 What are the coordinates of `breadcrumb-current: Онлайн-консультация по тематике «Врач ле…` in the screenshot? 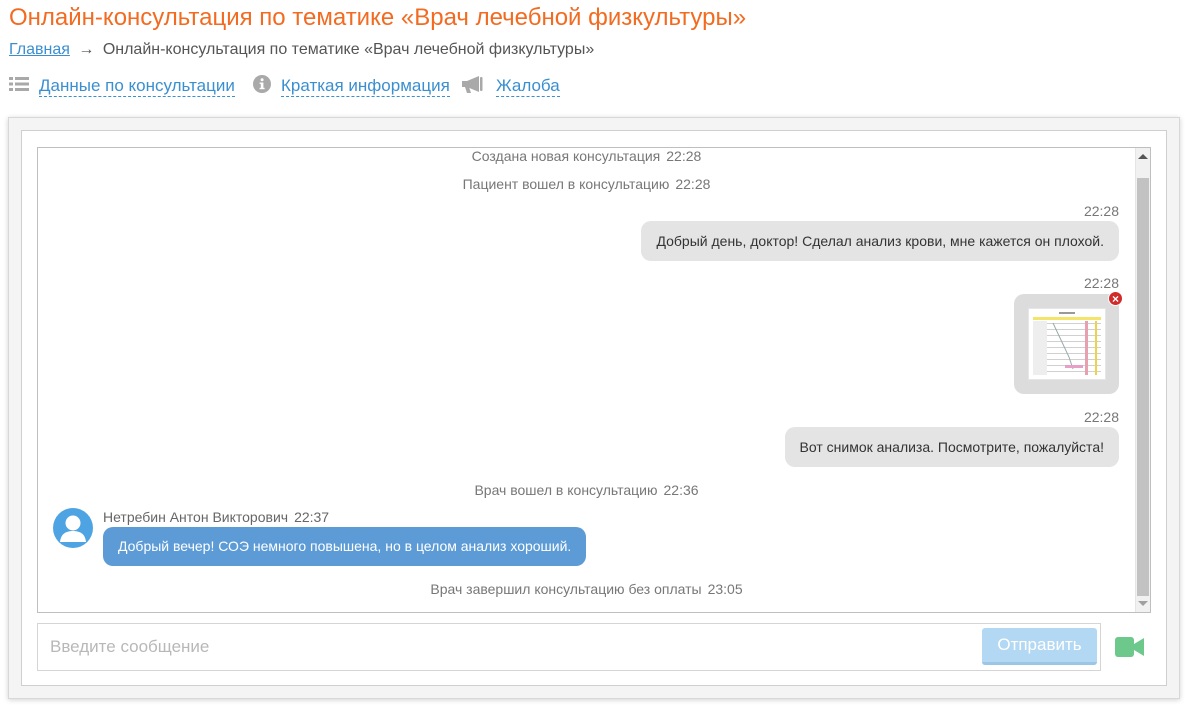 It's located at (348, 49).